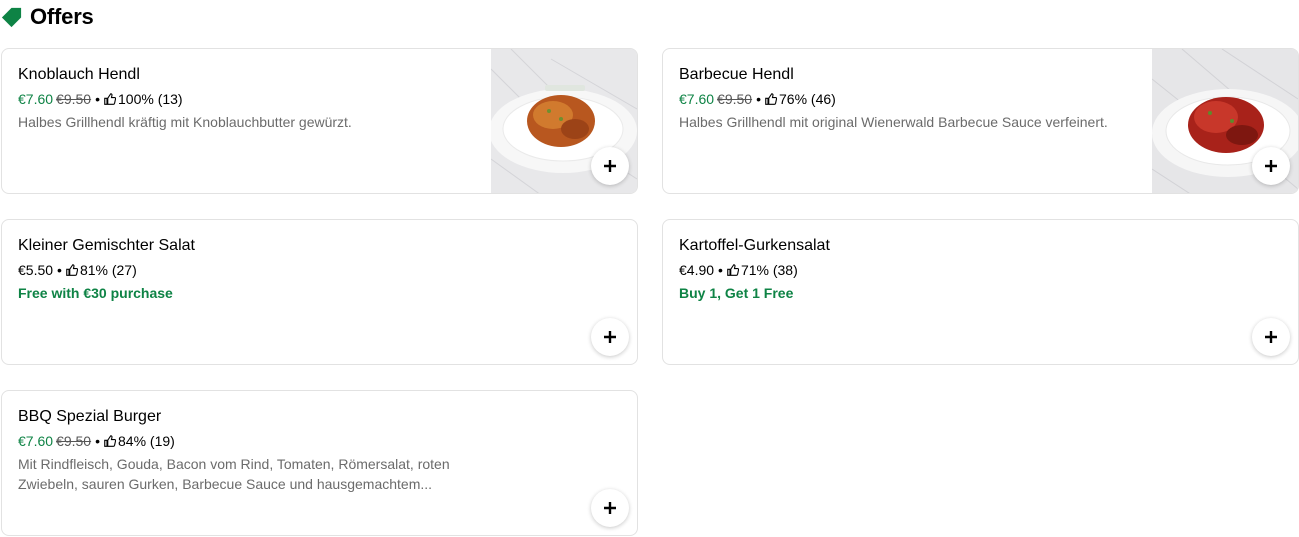  What do you see at coordinates (769, 270) in the screenshot?
I see `rating: 71% (38)` at bounding box center [769, 270].